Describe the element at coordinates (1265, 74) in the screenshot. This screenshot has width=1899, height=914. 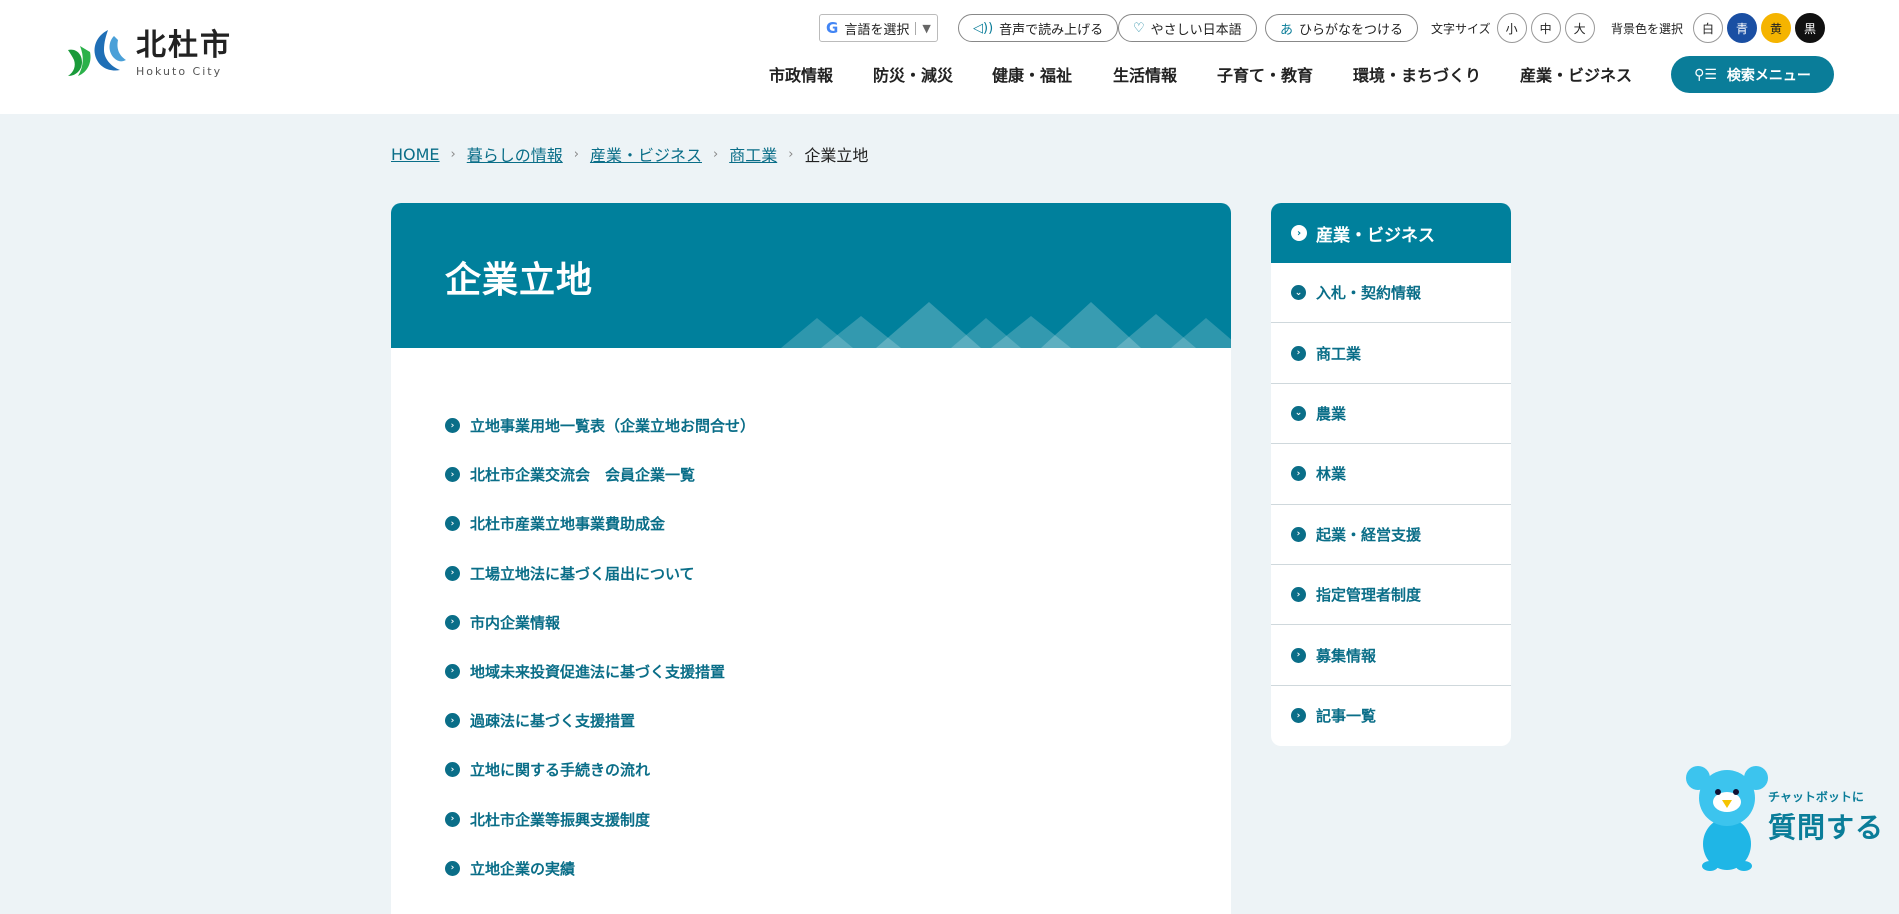
I see `nav-childcare-education: 子育て・教育` at that location.